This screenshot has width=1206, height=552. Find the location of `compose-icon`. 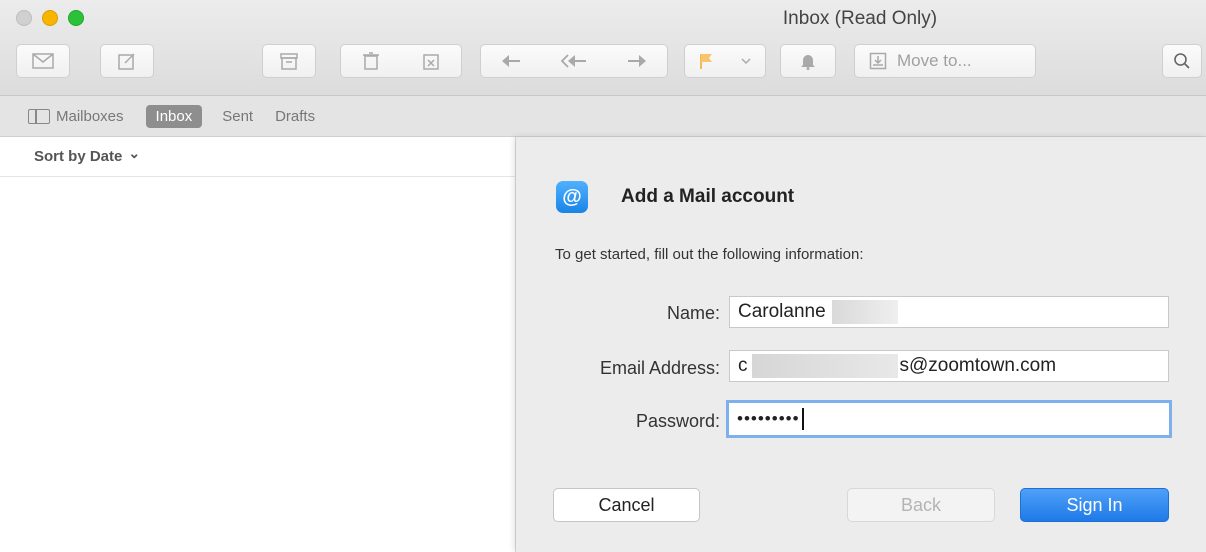

compose-icon is located at coordinates (126, 61).